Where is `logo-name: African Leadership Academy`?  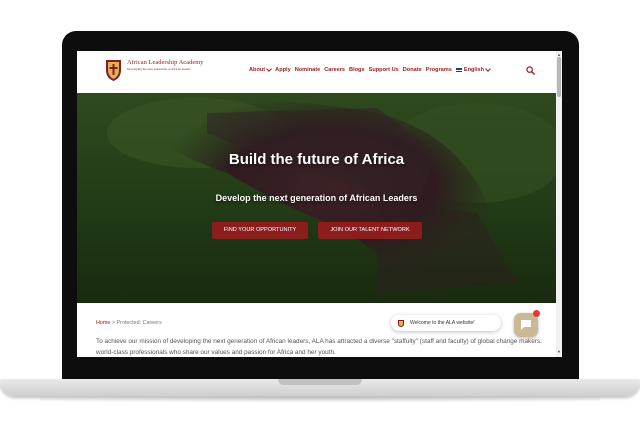 logo-name: African Leadership Academy is located at coordinates (165, 62).